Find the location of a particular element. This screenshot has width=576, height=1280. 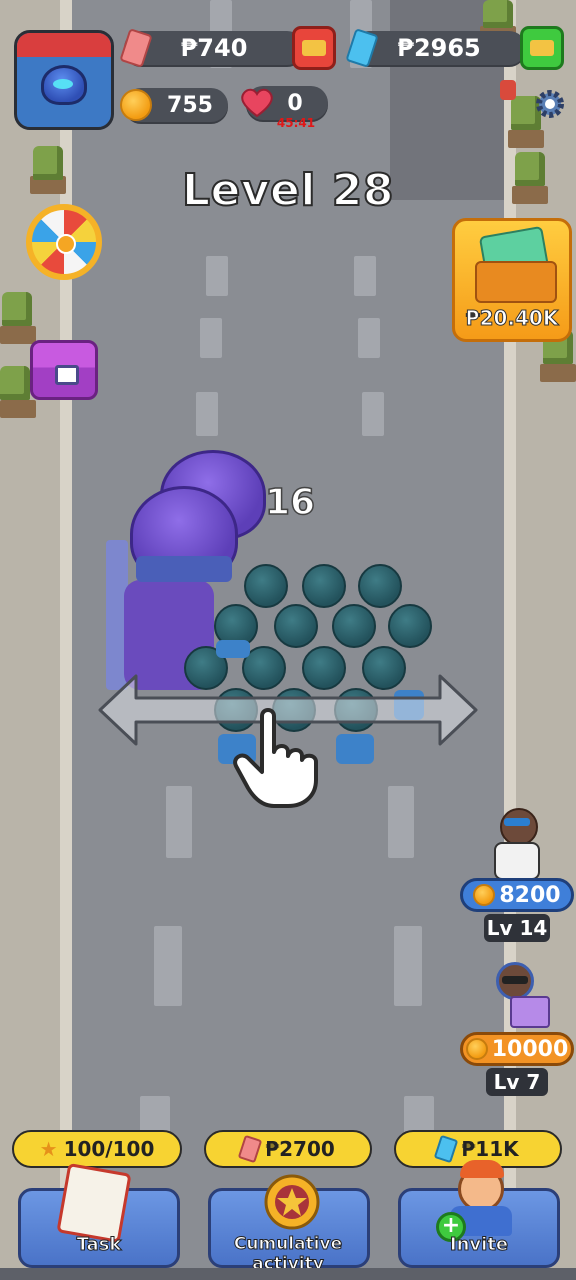

fire-hydrant is located at coordinates (508, 90).